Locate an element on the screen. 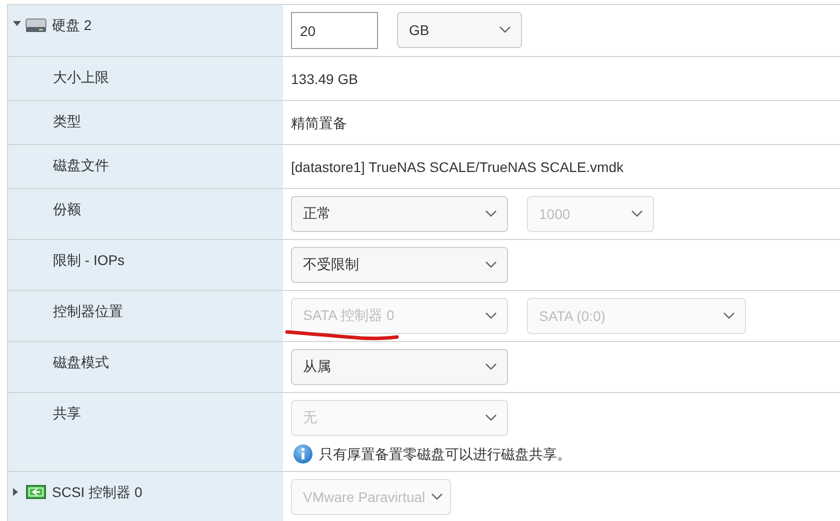 The image size is (840, 521). field-label: 类型 is located at coordinates (67, 121).